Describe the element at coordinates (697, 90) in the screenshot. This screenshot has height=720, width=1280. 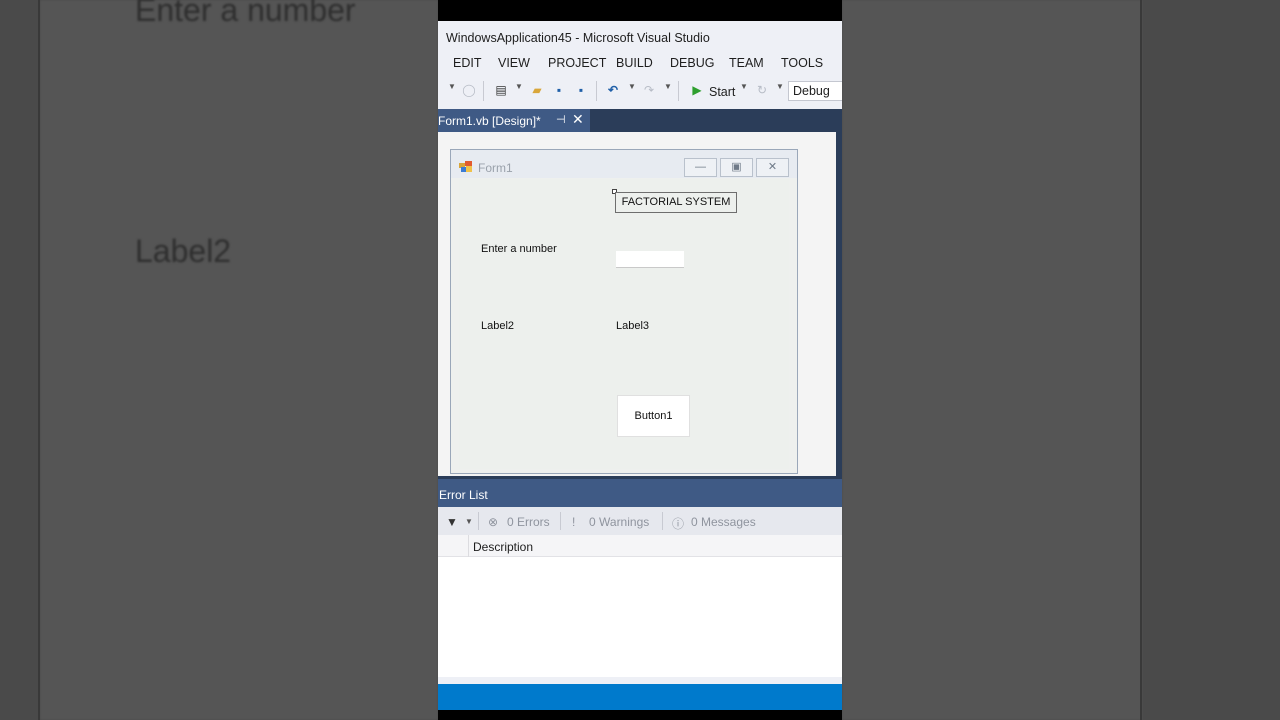
I see `start-play-icon: ▶` at that location.